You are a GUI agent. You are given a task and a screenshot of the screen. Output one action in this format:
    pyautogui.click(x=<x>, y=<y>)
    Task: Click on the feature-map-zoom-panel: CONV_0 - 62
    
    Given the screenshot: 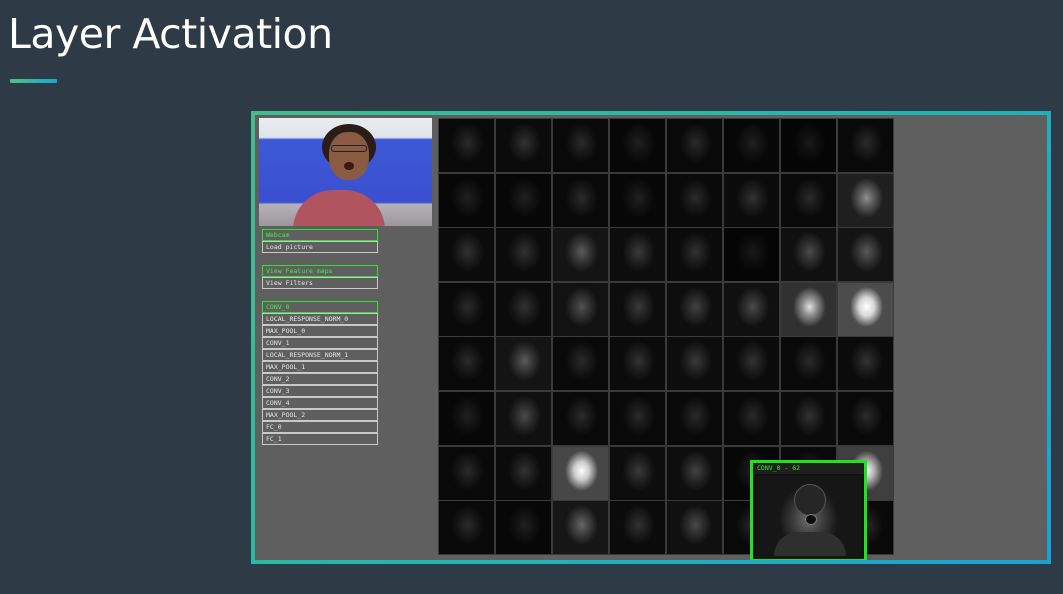 What is the action you would take?
    pyautogui.click(x=808, y=510)
    